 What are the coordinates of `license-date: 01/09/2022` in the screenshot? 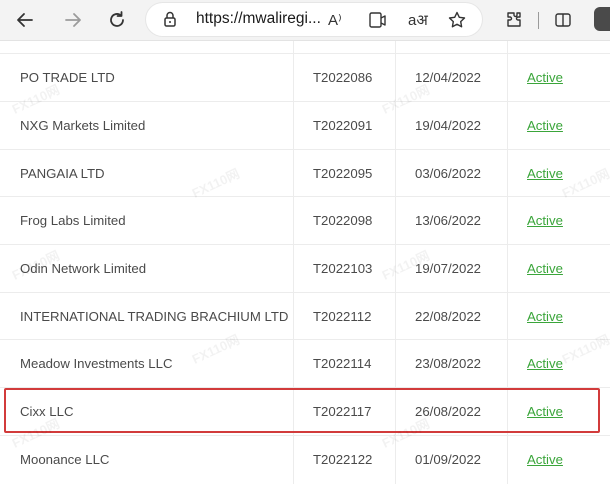 It's located at (448, 459).